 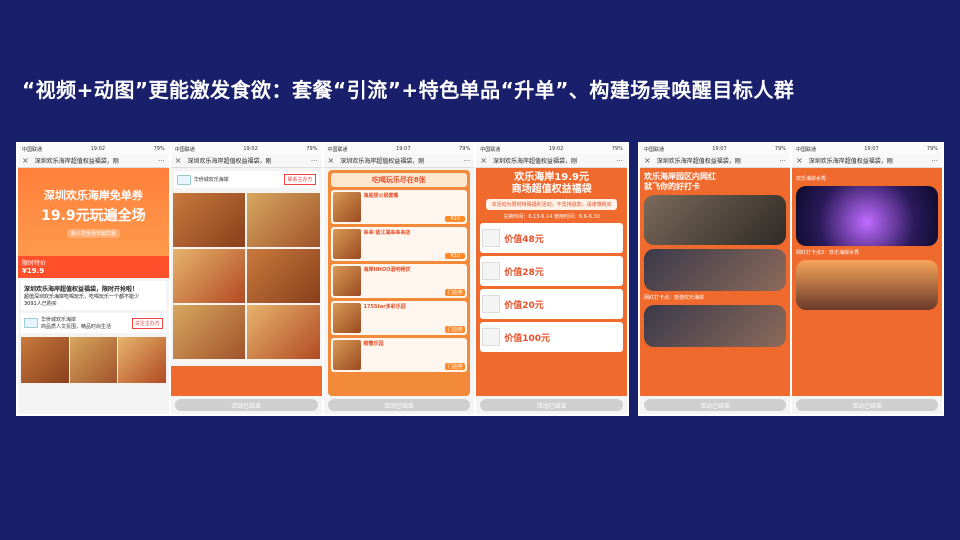 I want to click on coupon-tag: ¥10, so click(x=455, y=256).